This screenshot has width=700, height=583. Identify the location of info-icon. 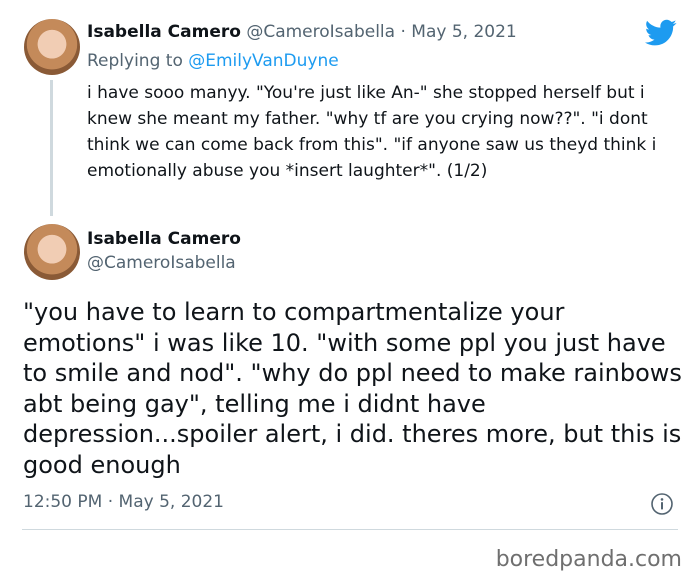
(662, 504).